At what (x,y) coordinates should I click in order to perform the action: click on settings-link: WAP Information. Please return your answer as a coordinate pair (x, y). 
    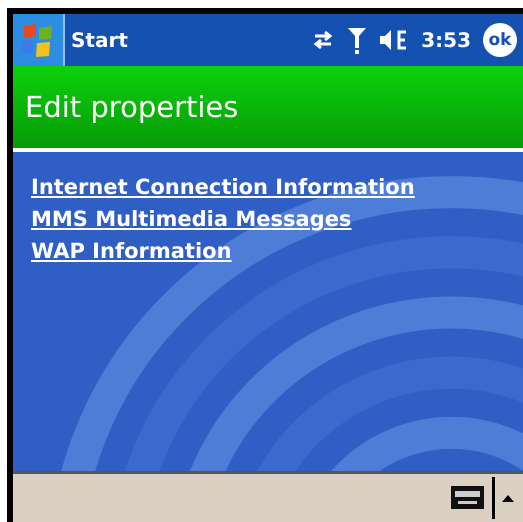
    Looking at the image, I should click on (131, 252).